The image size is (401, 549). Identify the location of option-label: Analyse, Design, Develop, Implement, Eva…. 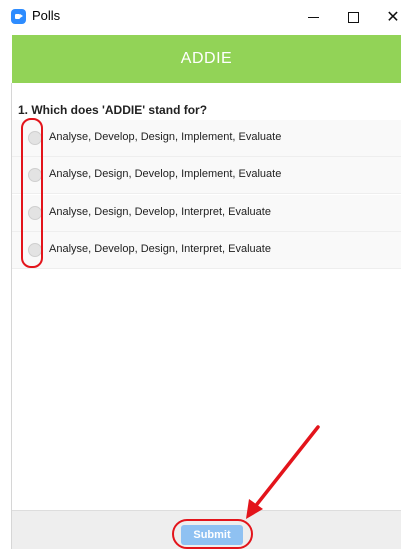
(165, 174).